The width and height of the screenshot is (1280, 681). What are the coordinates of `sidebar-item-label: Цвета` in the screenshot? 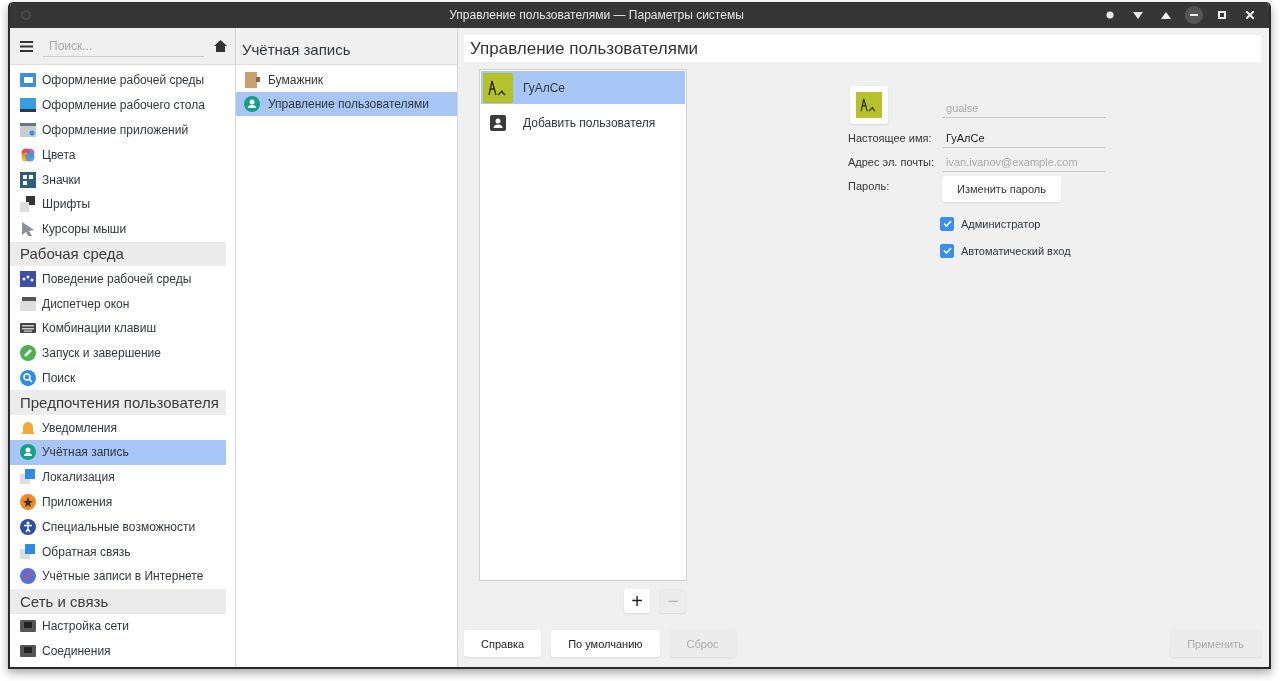 It's located at (59, 154).